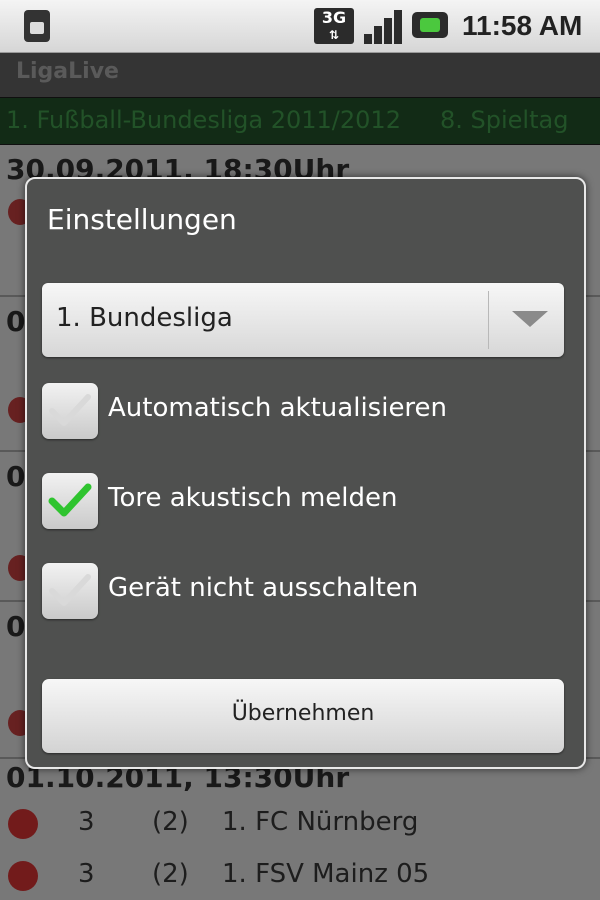 This screenshot has height=900, width=600. I want to click on dialog-title: Einstellungen, so click(142, 219).